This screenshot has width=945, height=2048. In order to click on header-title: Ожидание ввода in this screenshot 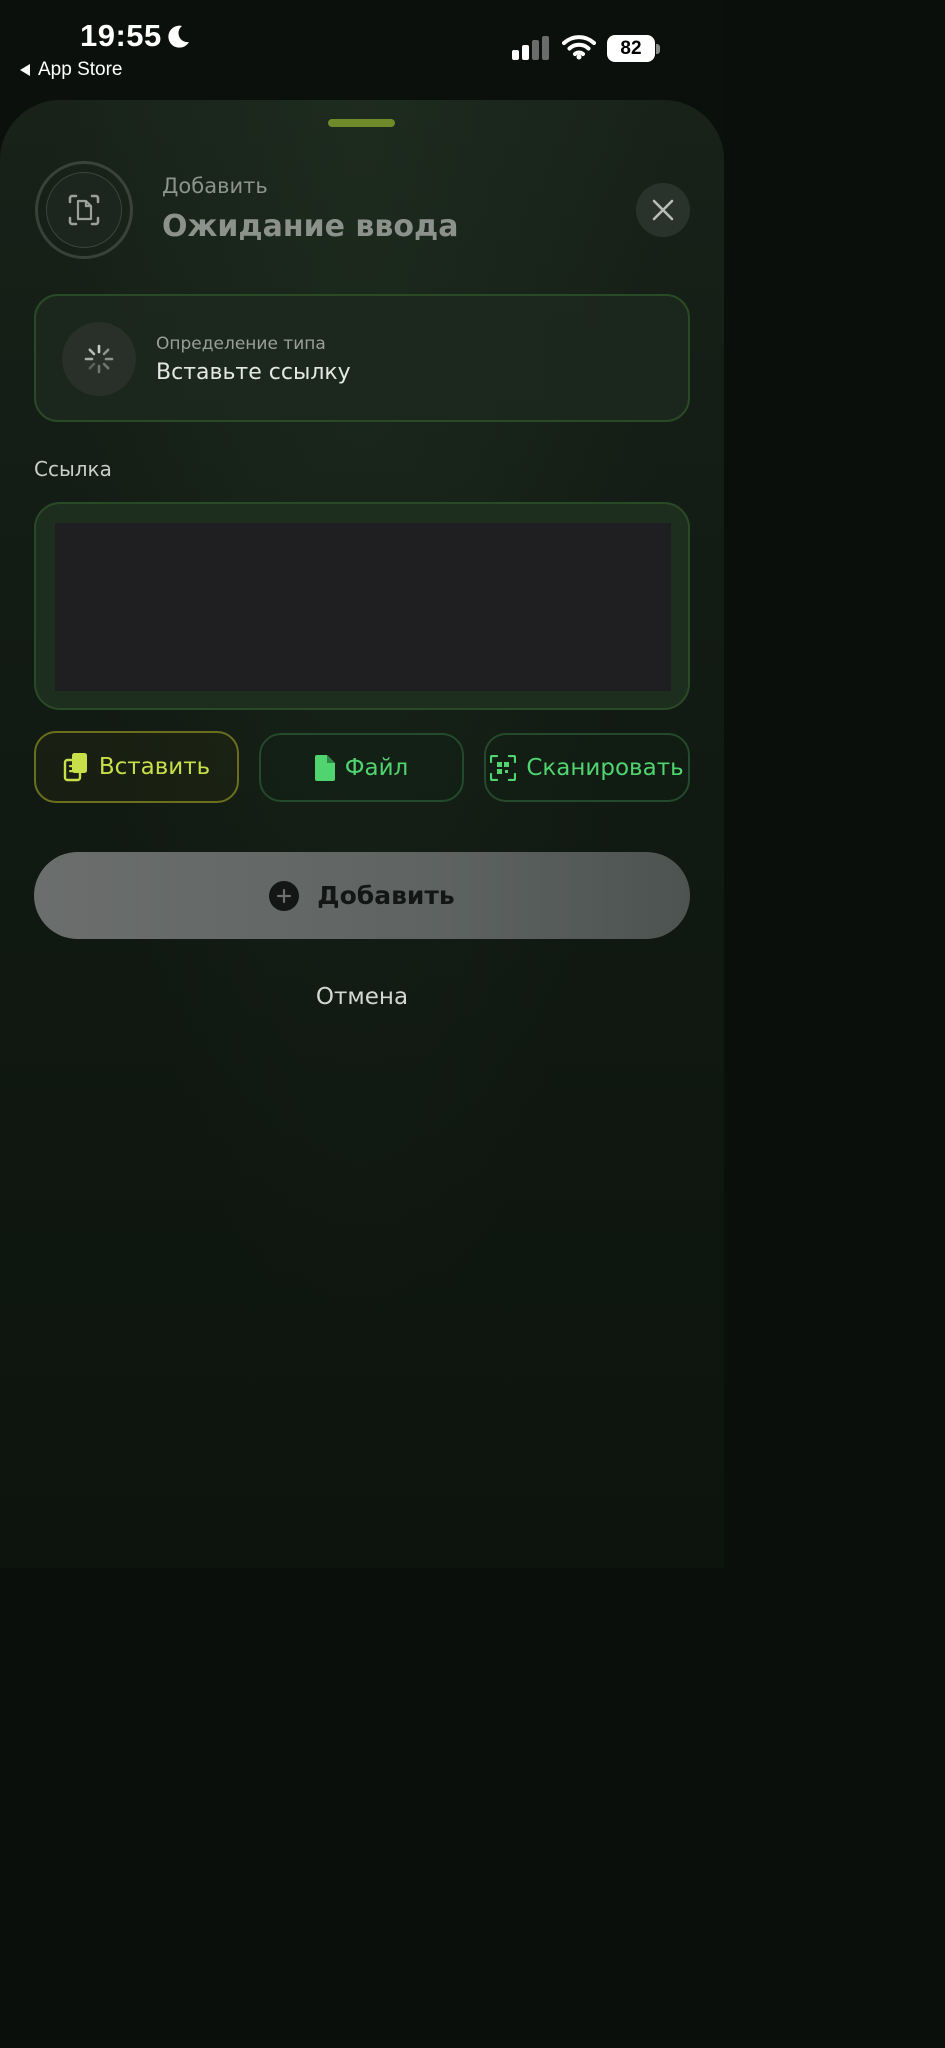, I will do `click(310, 226)`.